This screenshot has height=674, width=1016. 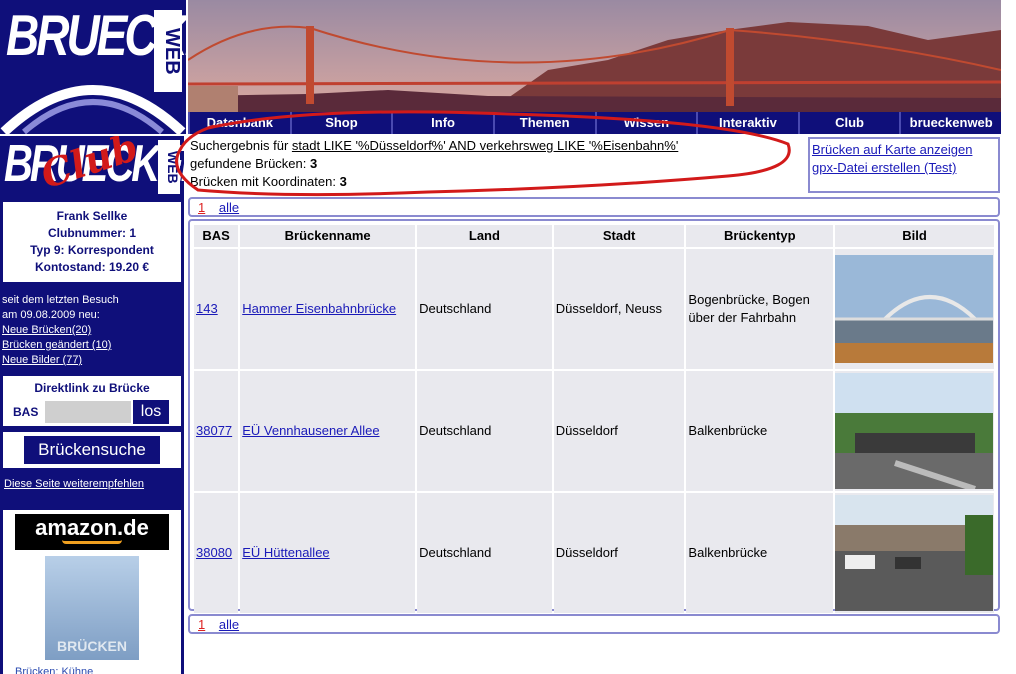 I want to click on bas-link: 38077, so click(x=214, y=430).